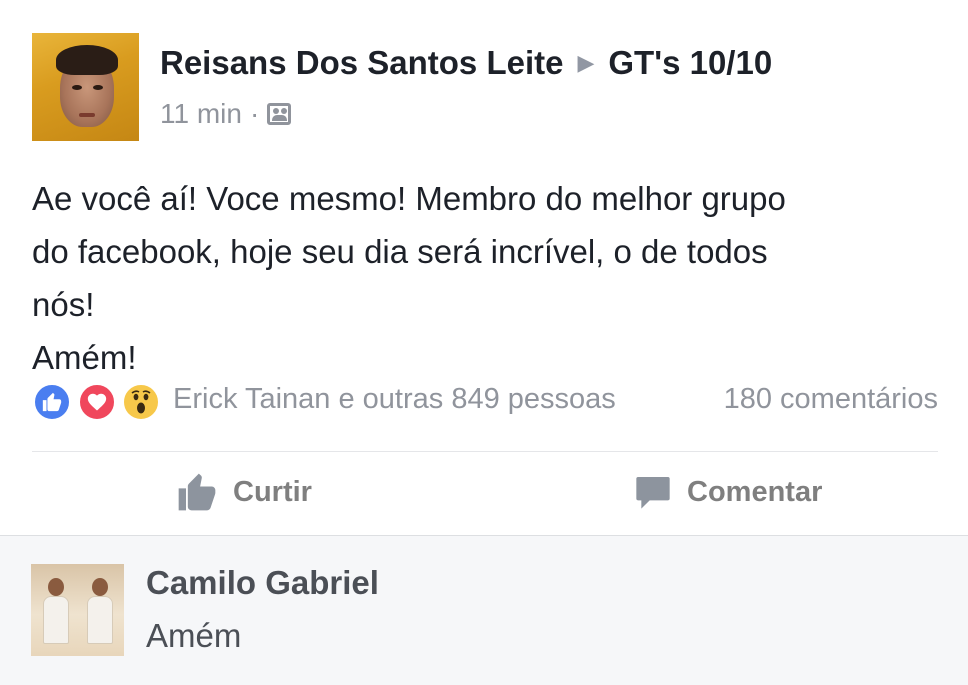  I want to click on comment-button: Comentar, so click(727, 492).